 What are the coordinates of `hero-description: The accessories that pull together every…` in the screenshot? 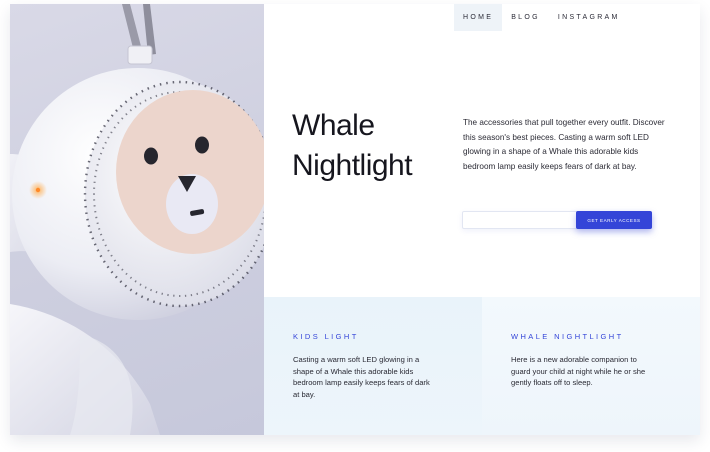 It's located at (564, 144).